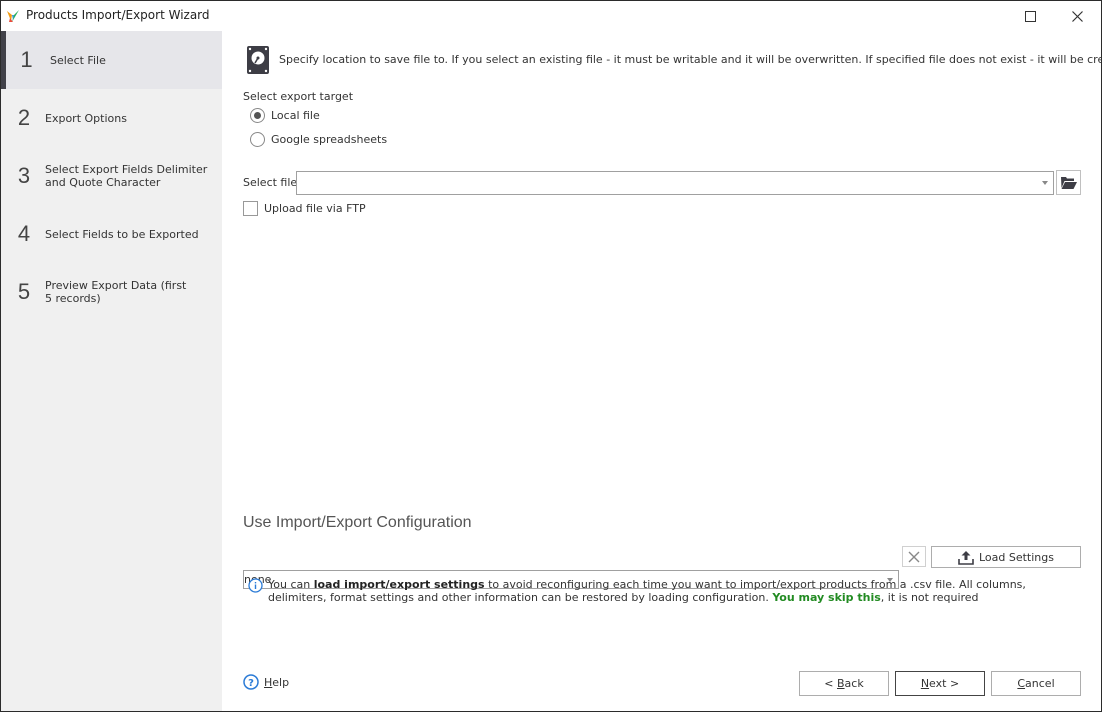 The height and width of the screenshot is (712, 1102). I want to click on cancel-mnemonic: C, so click(1021, 683).